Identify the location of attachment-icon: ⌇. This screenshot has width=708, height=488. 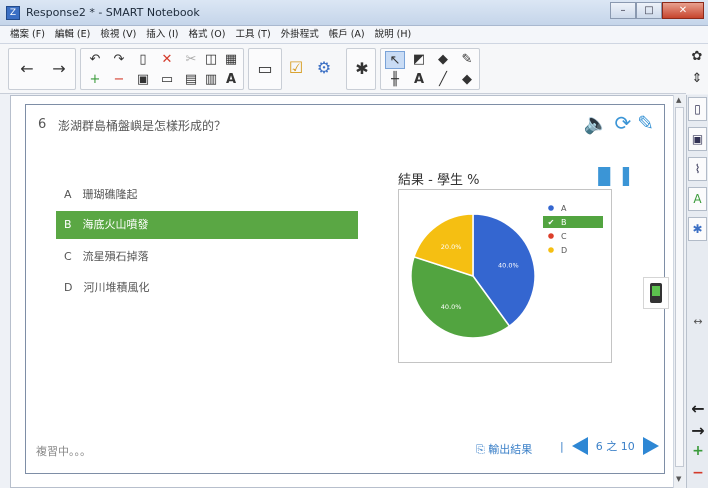
(697, 169).